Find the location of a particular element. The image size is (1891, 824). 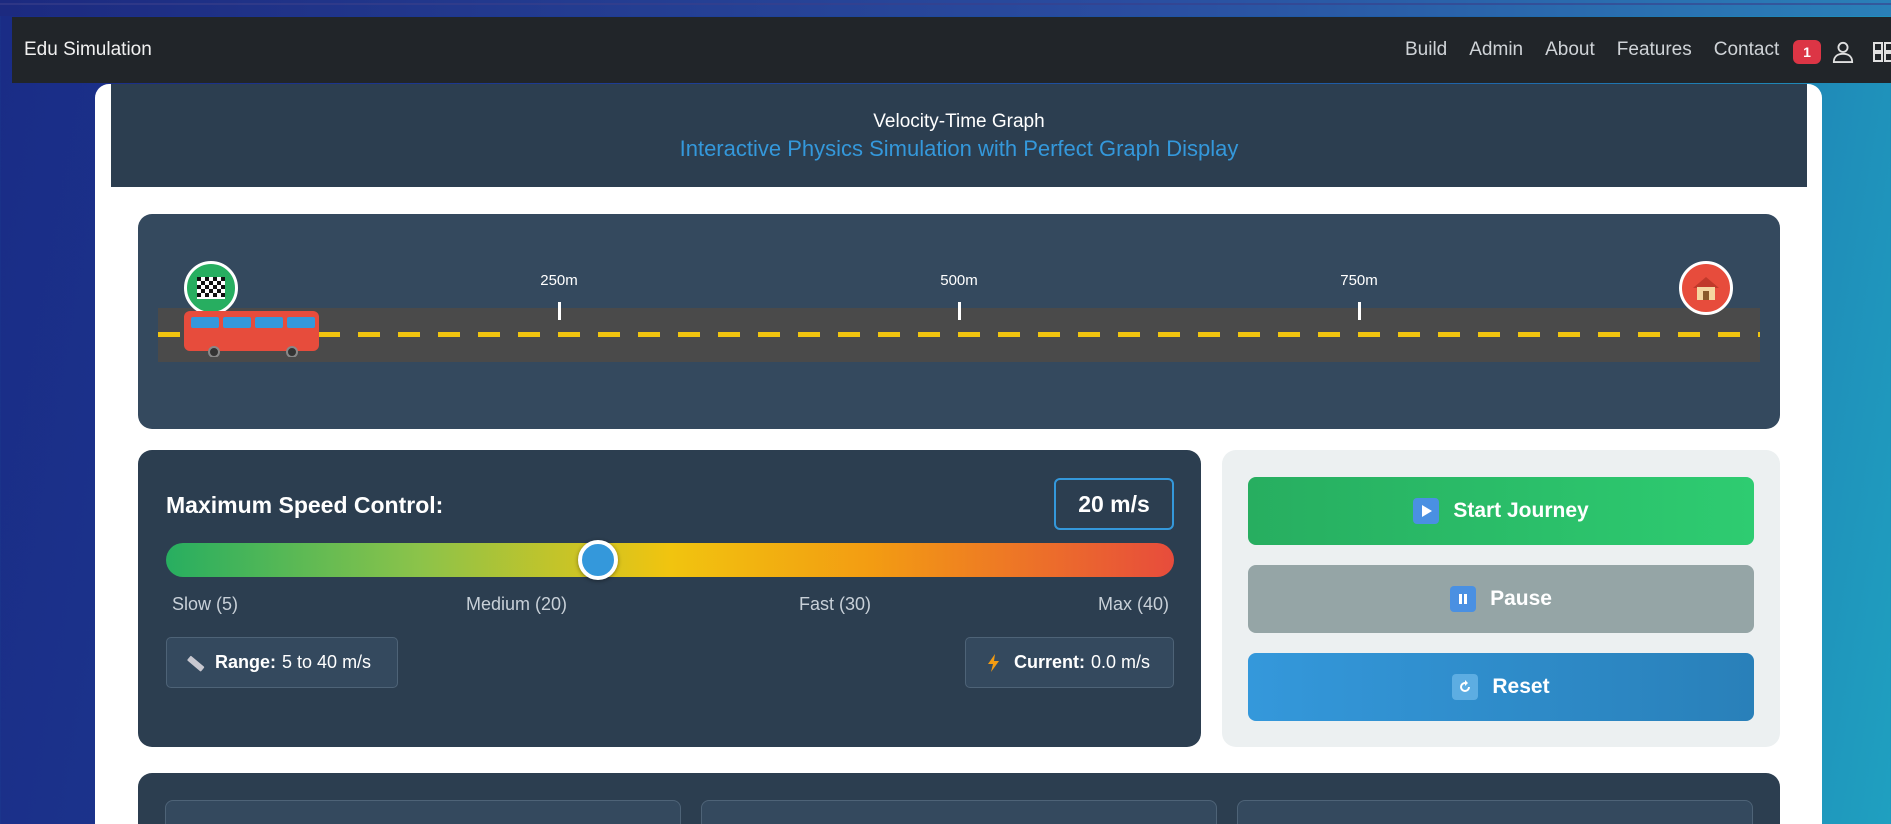

range-value: 5 to 40 m/s is located at coordinates (327, 662).